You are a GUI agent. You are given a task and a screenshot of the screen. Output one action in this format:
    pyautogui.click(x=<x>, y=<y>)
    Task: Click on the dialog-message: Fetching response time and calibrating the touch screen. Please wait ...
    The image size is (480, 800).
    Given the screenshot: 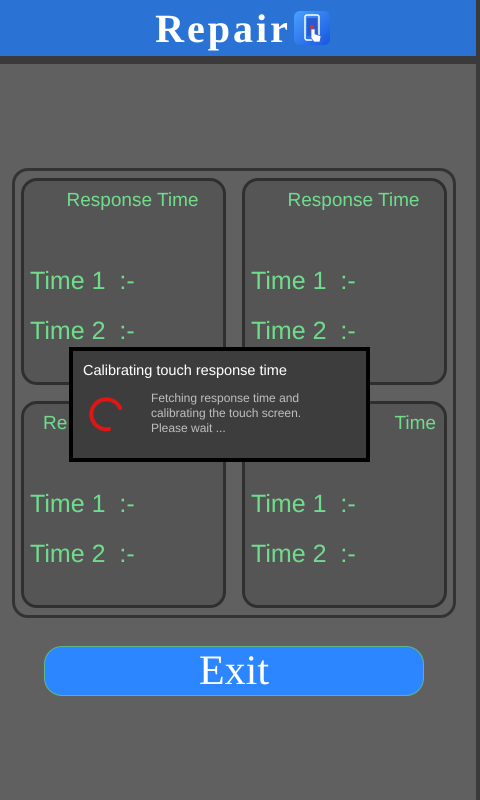 What is the action you would take?
    pyautogui.click(x=226, y=413)
    